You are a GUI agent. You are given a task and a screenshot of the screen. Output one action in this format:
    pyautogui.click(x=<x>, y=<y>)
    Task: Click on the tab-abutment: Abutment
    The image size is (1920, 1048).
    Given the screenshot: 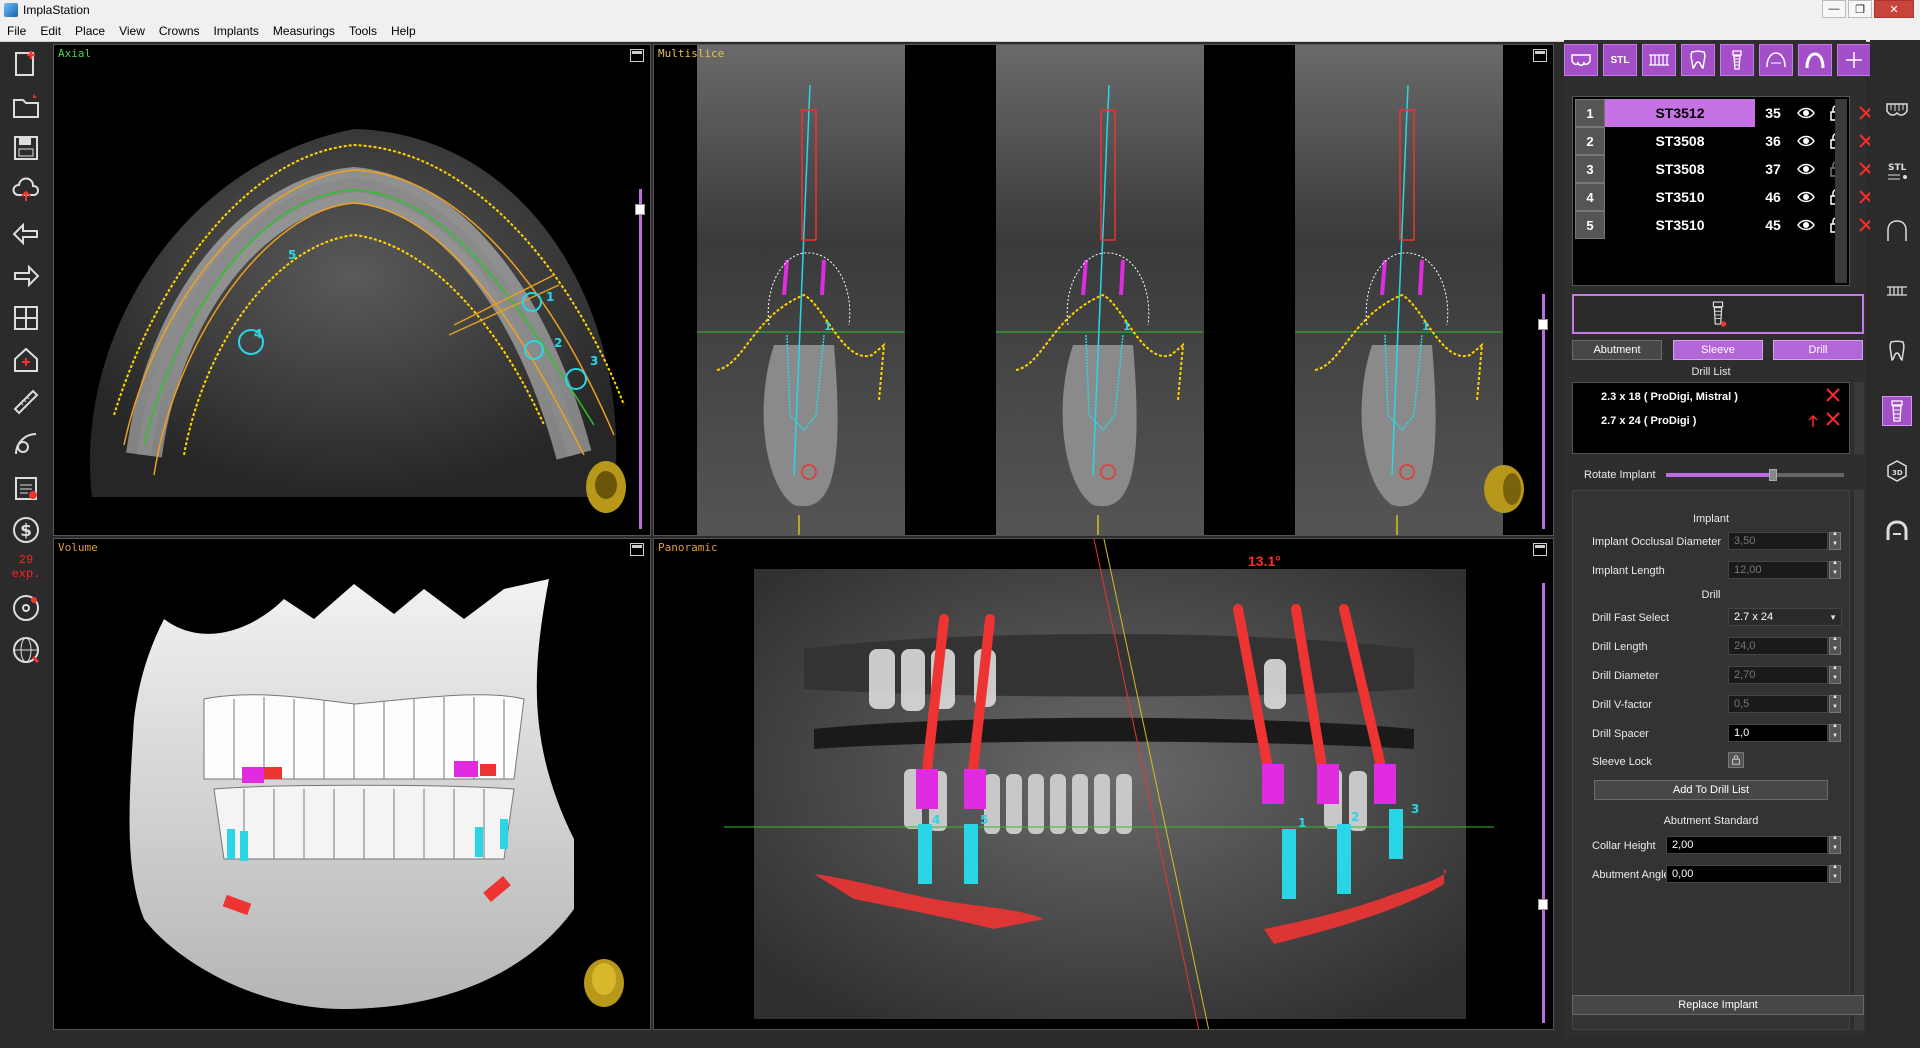 What is the action you would take?
    pyautogui.click(x=1617, y=350)
    